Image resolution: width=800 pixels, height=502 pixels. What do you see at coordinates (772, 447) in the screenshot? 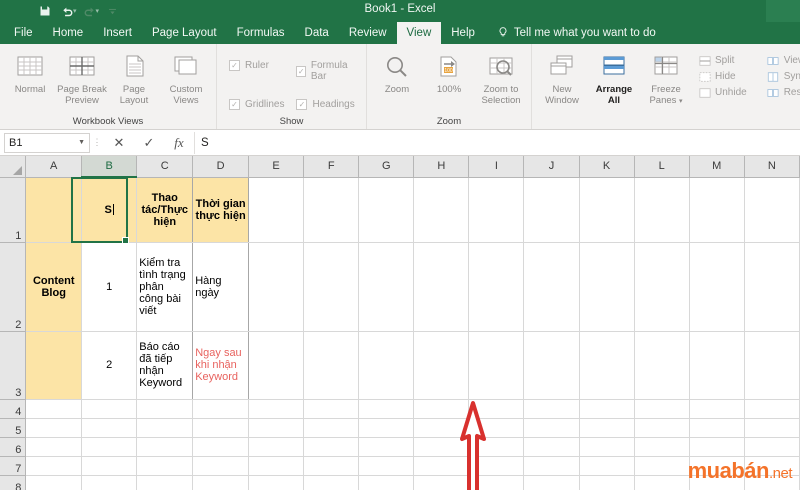
I see `cell-n6` at bounding box center [772, 447].